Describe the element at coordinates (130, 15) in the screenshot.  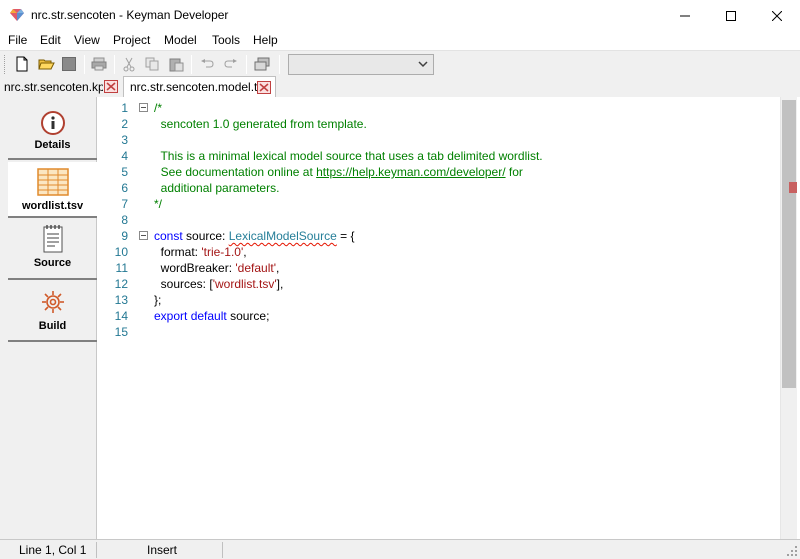
I see `window-title: nrc.str.sencoten - Keyman Developer` at that location.